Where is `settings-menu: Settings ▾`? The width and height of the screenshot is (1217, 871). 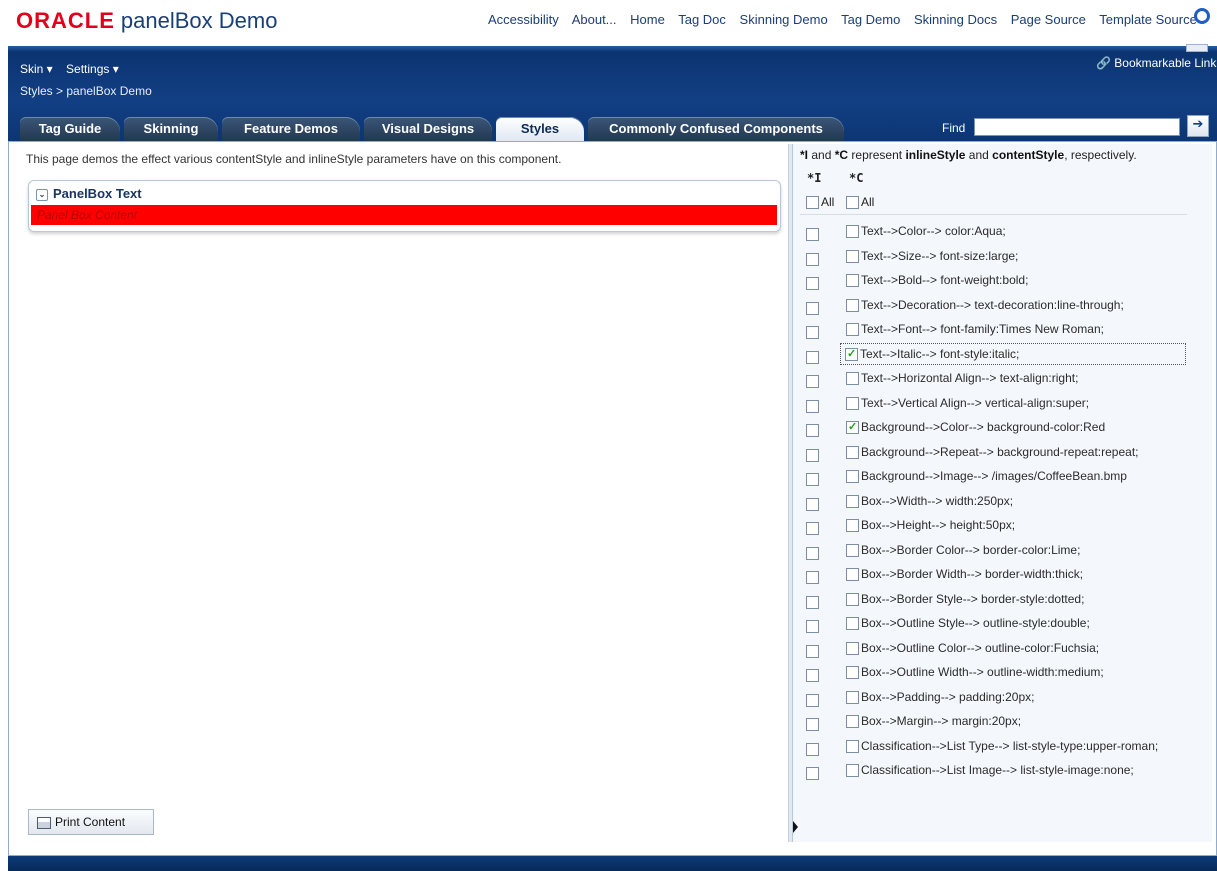 settings-menu: Settings ▾ is located at coordinates (92, 69).